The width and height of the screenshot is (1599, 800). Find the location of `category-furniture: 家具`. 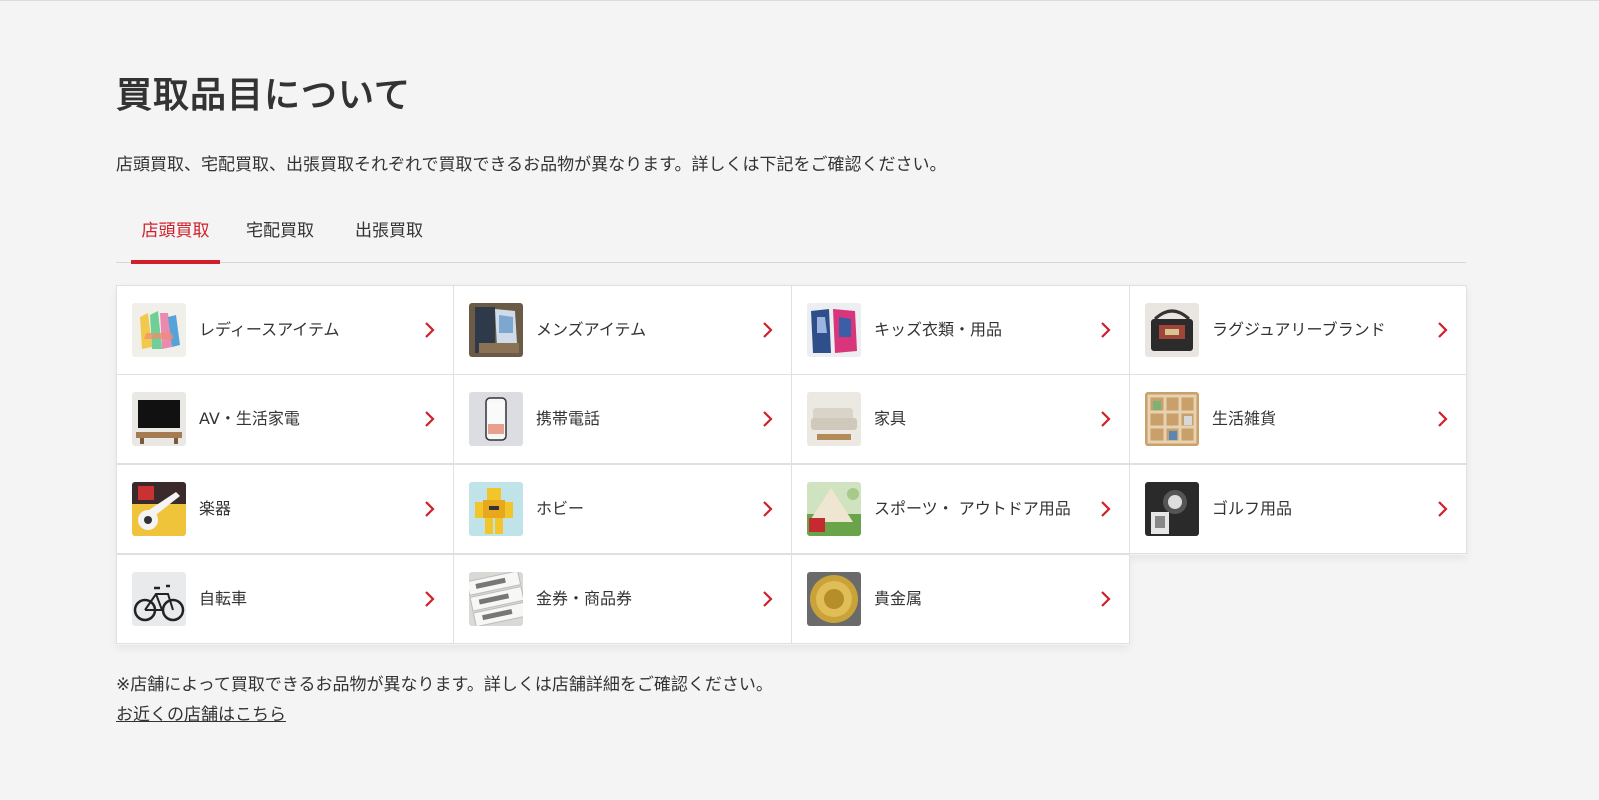

category-furniture: 家具 is located at coordinates (960, 419).